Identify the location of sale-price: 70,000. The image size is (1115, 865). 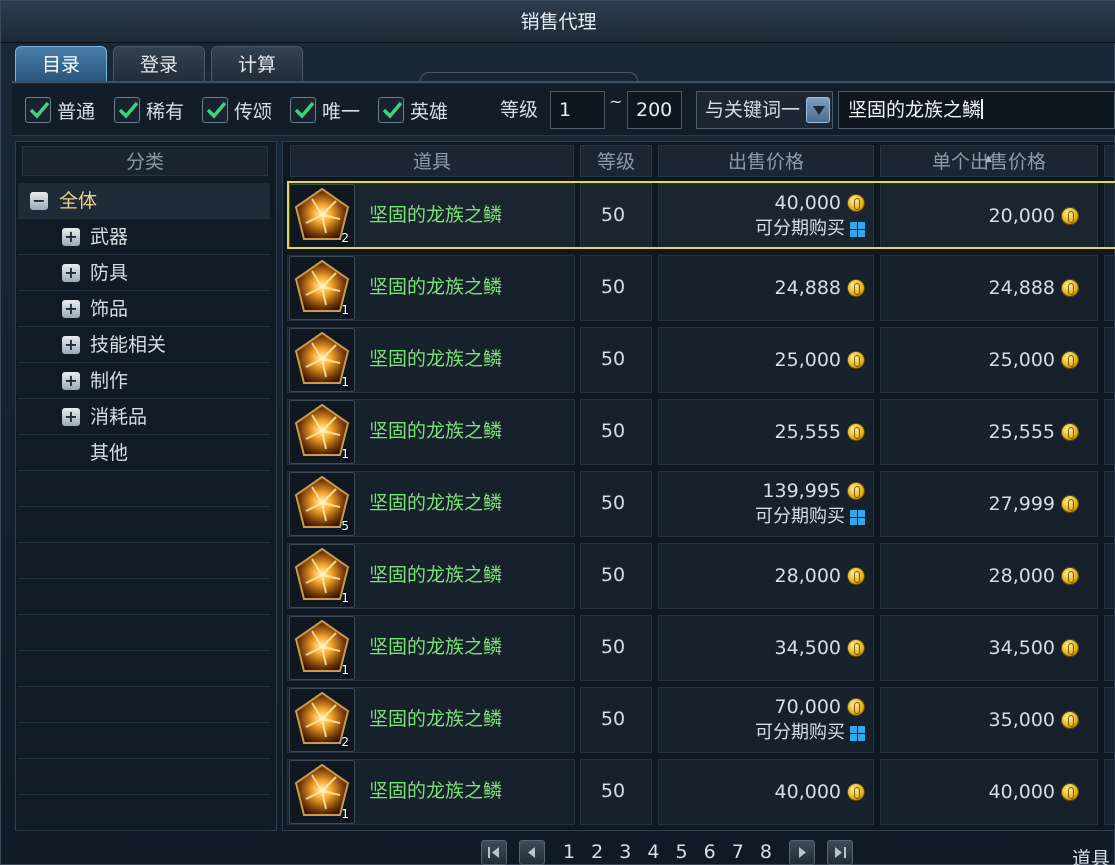
(820, 707).